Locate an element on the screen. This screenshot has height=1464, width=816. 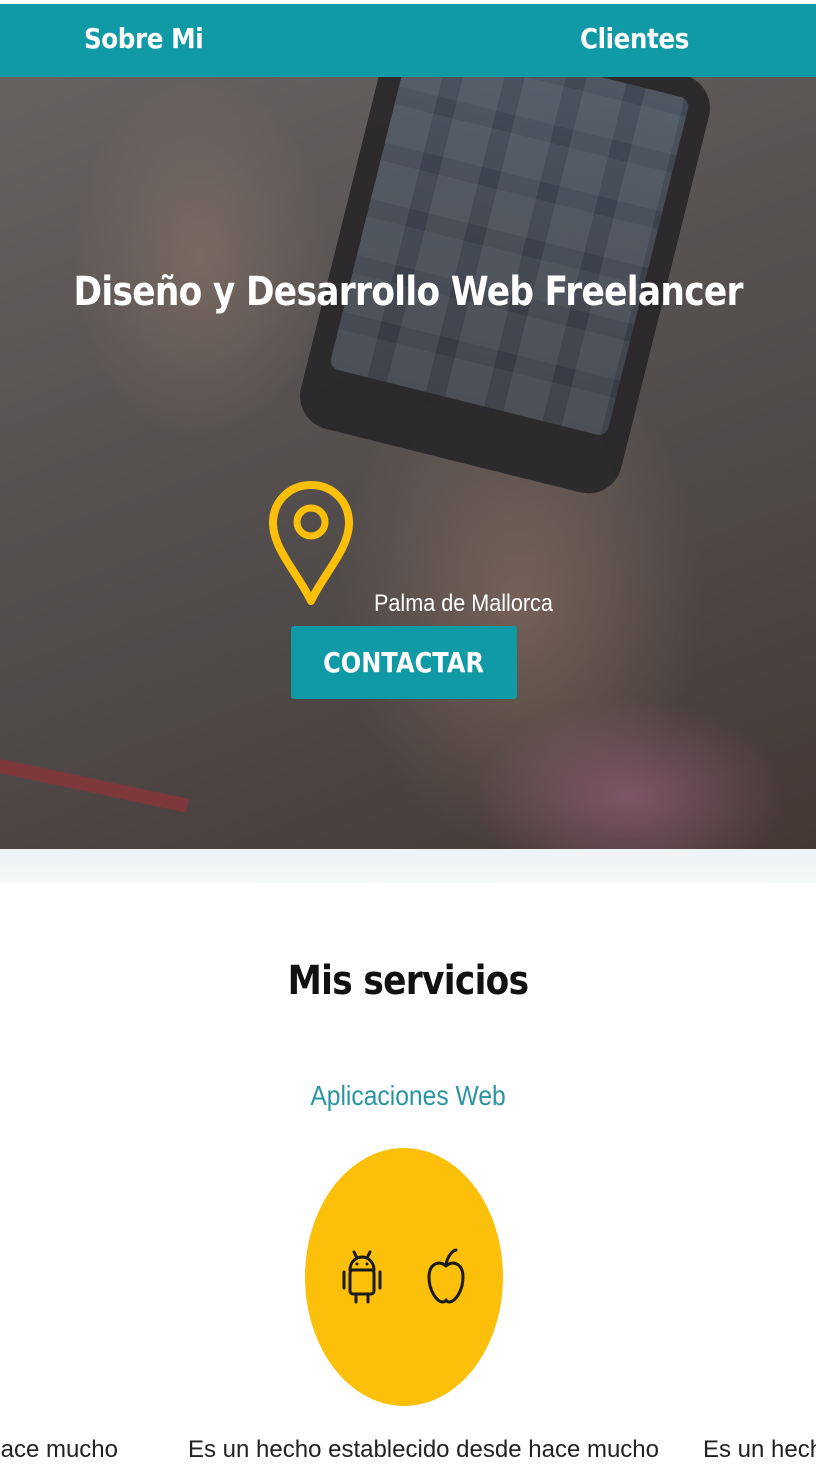
section-divider-band is located at coordinates (408, 866).